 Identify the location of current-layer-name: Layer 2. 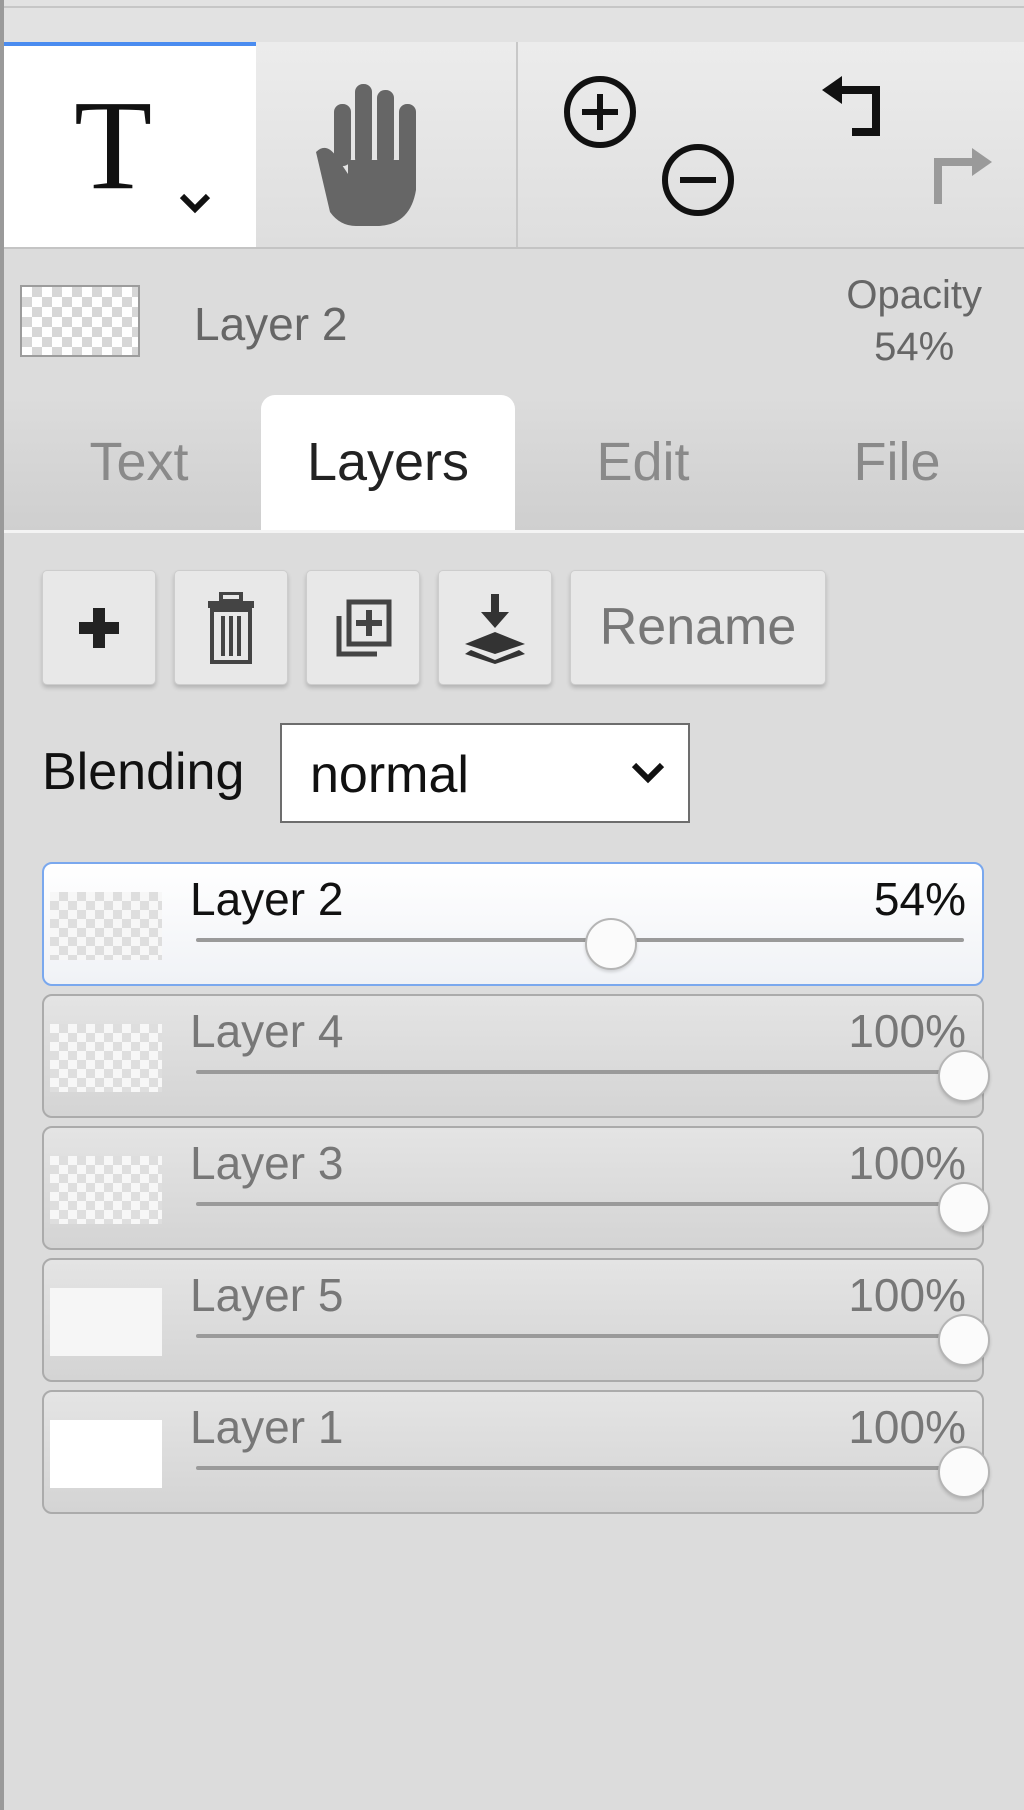
(271, 324).